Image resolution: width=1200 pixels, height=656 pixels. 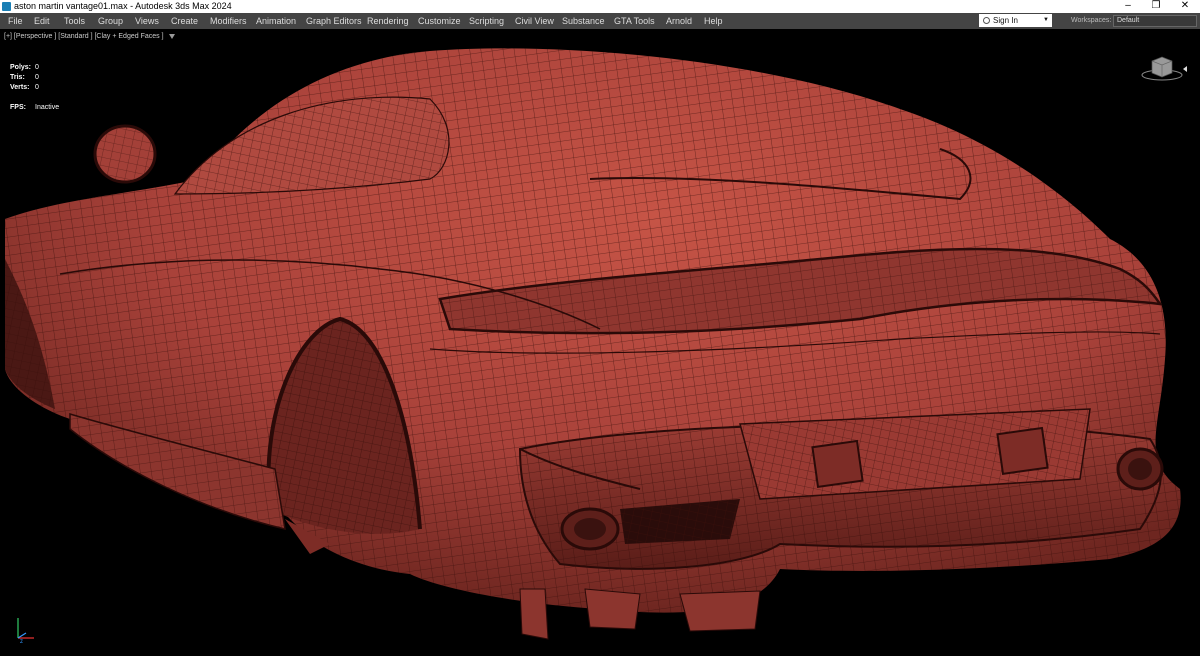 What do you see at coordinates (986, 20) in the screenshot?
I see `user-icon` at bounding box center [986, 20].